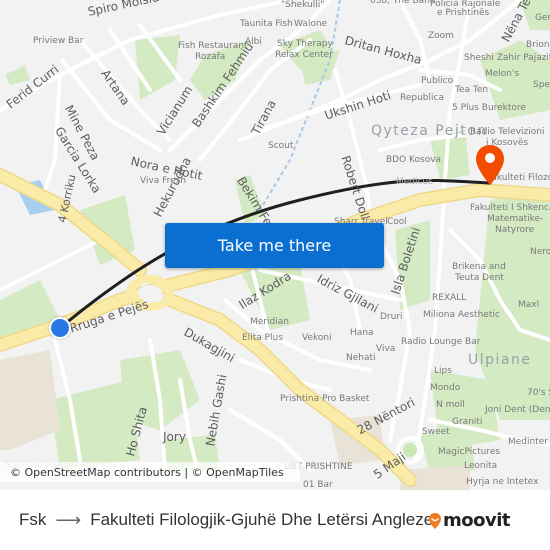 This screenshot has height=550, width=550. What do you see at coordinates (445, 388) in the screenshot?
I see `poi-label: Mondo` at bounding box center [445, 388].